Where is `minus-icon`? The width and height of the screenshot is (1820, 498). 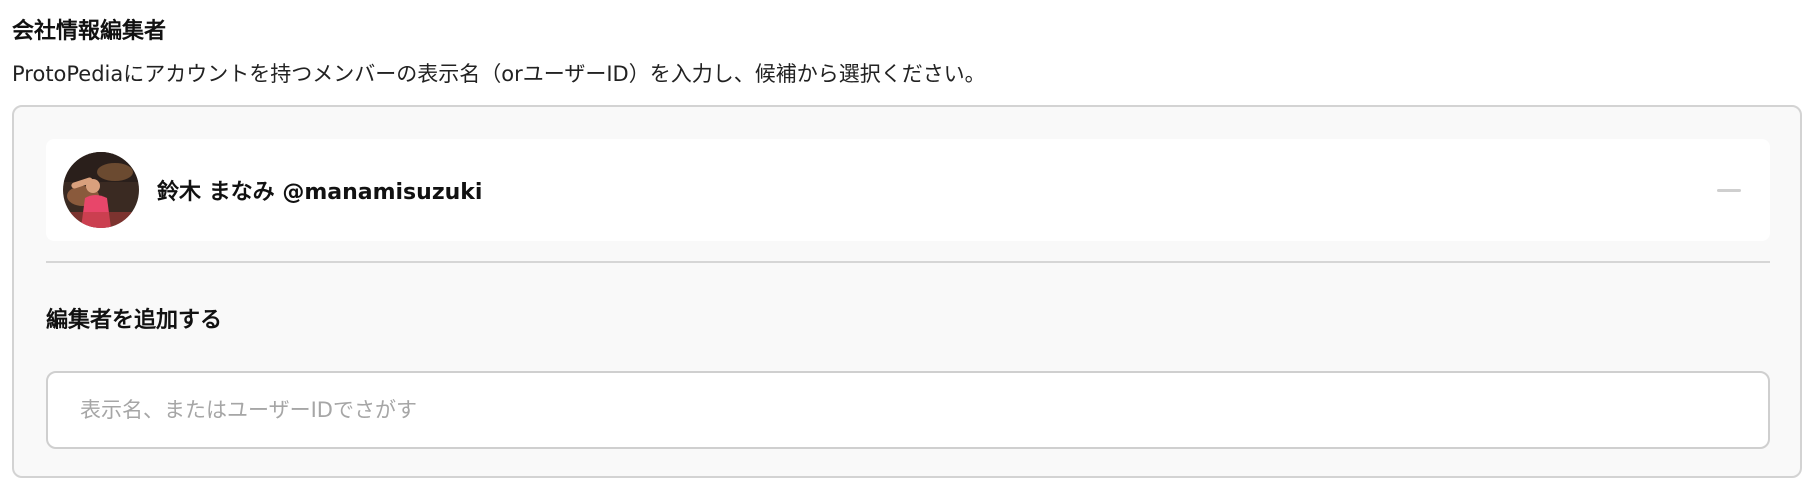
minus-icon is located at coordinates (1729, 190).